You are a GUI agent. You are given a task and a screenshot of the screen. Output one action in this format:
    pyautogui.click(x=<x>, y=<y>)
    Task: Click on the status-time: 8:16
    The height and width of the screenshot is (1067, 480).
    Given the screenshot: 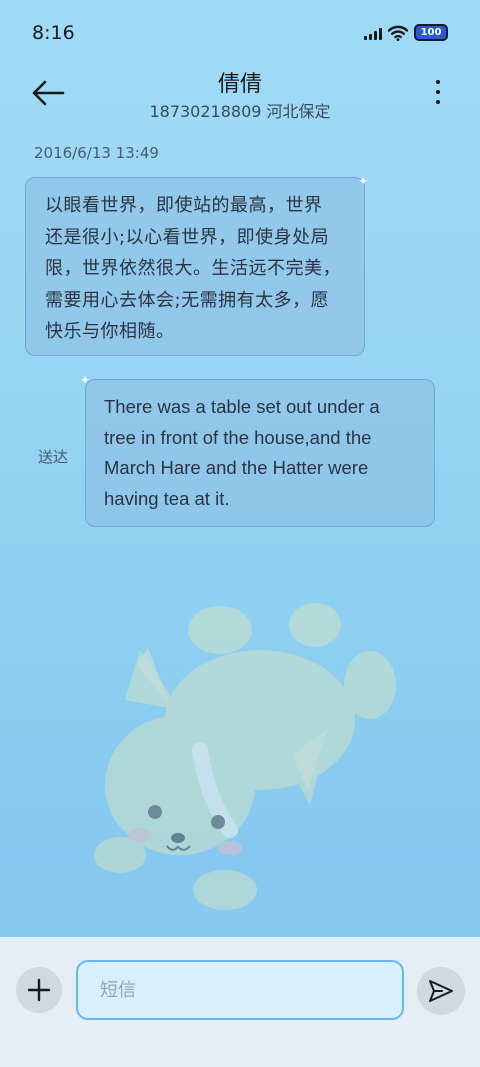 What is the action you would take?
    pyautogui.click(x=53, y=33)
    